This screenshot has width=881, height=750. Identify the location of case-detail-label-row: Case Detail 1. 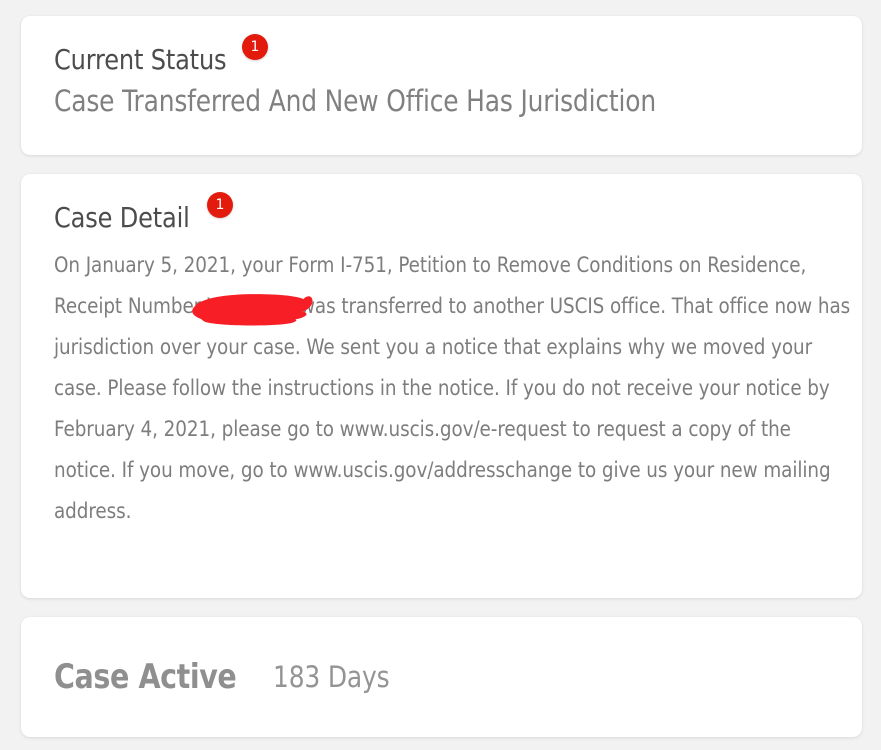
(143, 213).